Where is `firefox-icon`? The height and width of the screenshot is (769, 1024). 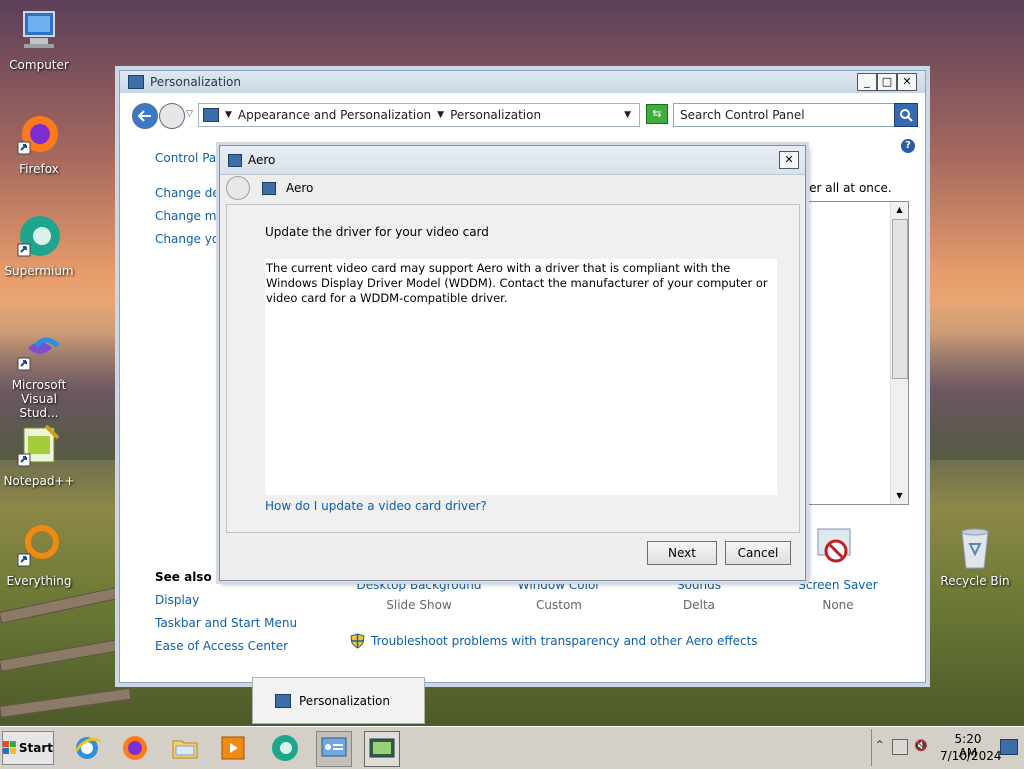 firefox-icon is located at coordinates (39, 135).